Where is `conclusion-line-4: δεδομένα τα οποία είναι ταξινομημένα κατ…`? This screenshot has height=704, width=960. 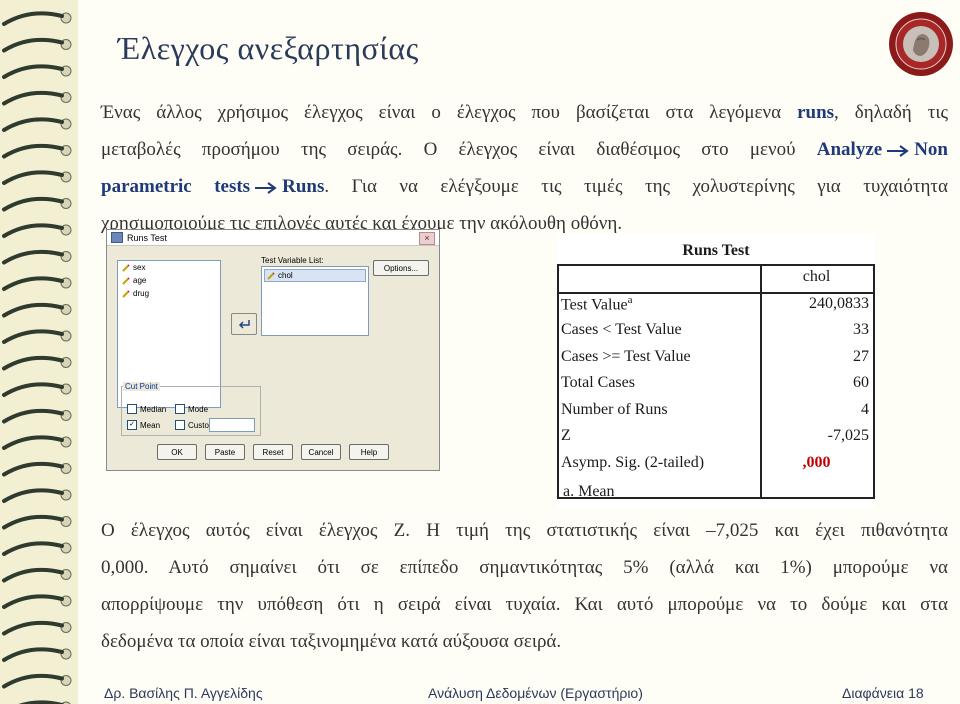
conclusion-line-4: δεδομένα τα οποία είναι ταξινομημένα κατ… is located at coordinates (331, 641).